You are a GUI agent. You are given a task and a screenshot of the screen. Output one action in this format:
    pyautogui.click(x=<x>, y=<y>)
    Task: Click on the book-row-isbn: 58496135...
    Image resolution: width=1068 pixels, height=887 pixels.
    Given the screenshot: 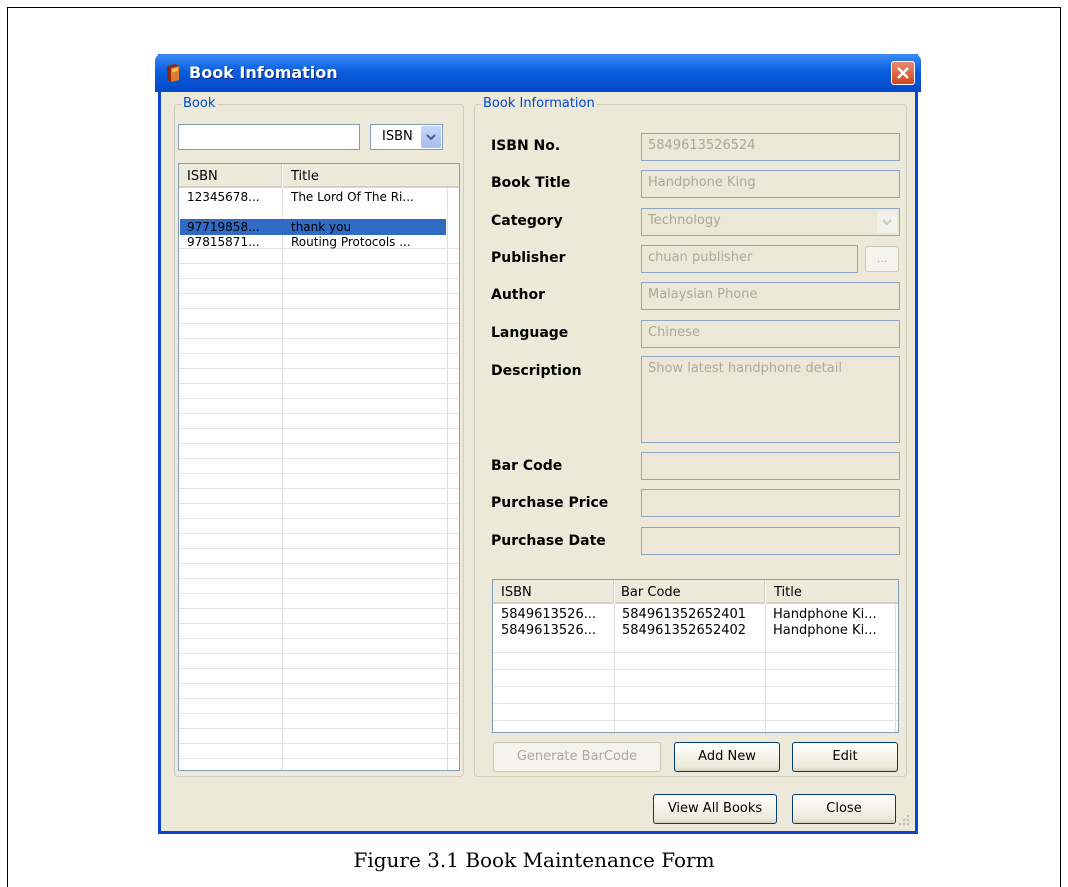 What is the action you would take?
    pyautogui.click(x=233, y=212)
    